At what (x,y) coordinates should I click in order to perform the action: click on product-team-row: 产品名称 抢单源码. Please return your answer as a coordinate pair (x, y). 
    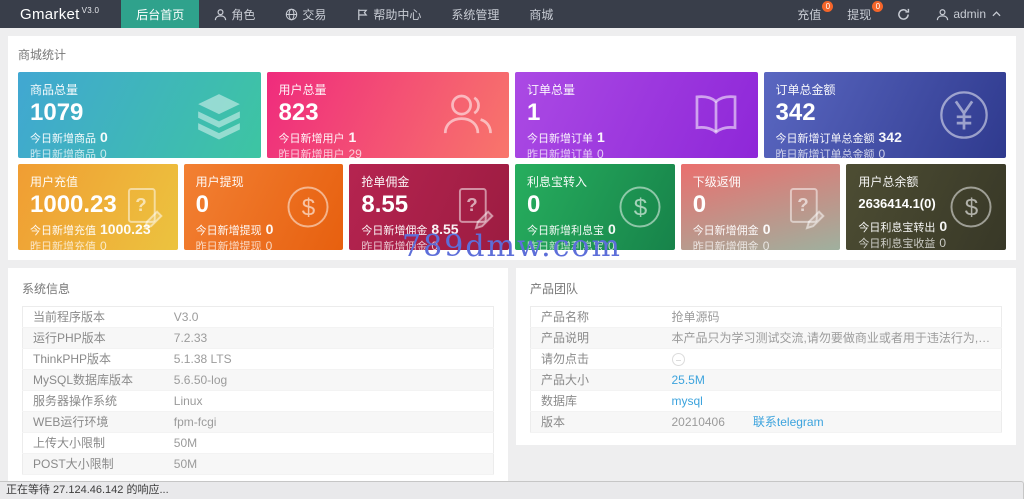
    Looking at the image, I should click on (766, 317).